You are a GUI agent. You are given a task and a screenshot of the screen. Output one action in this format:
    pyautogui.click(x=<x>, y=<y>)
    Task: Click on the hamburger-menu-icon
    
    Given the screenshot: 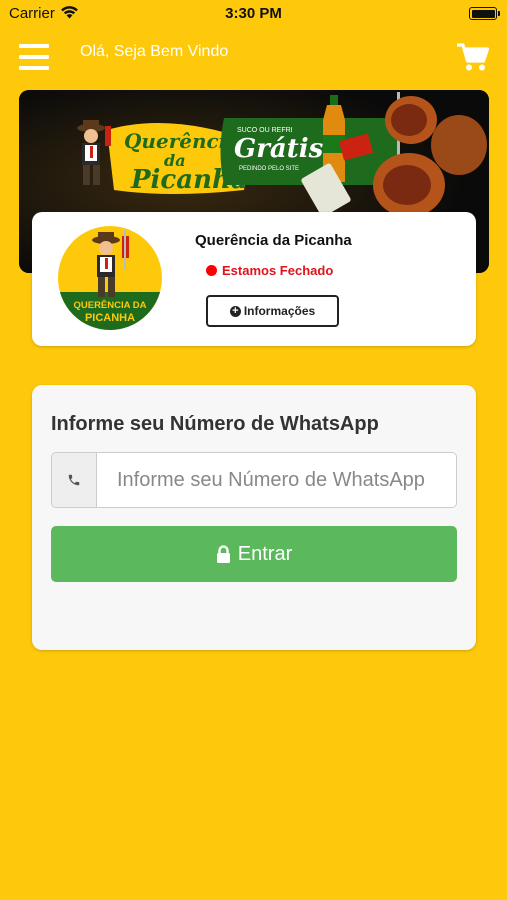 What is the action you would take?
    pyautogui.click(x=34, y=57)
    